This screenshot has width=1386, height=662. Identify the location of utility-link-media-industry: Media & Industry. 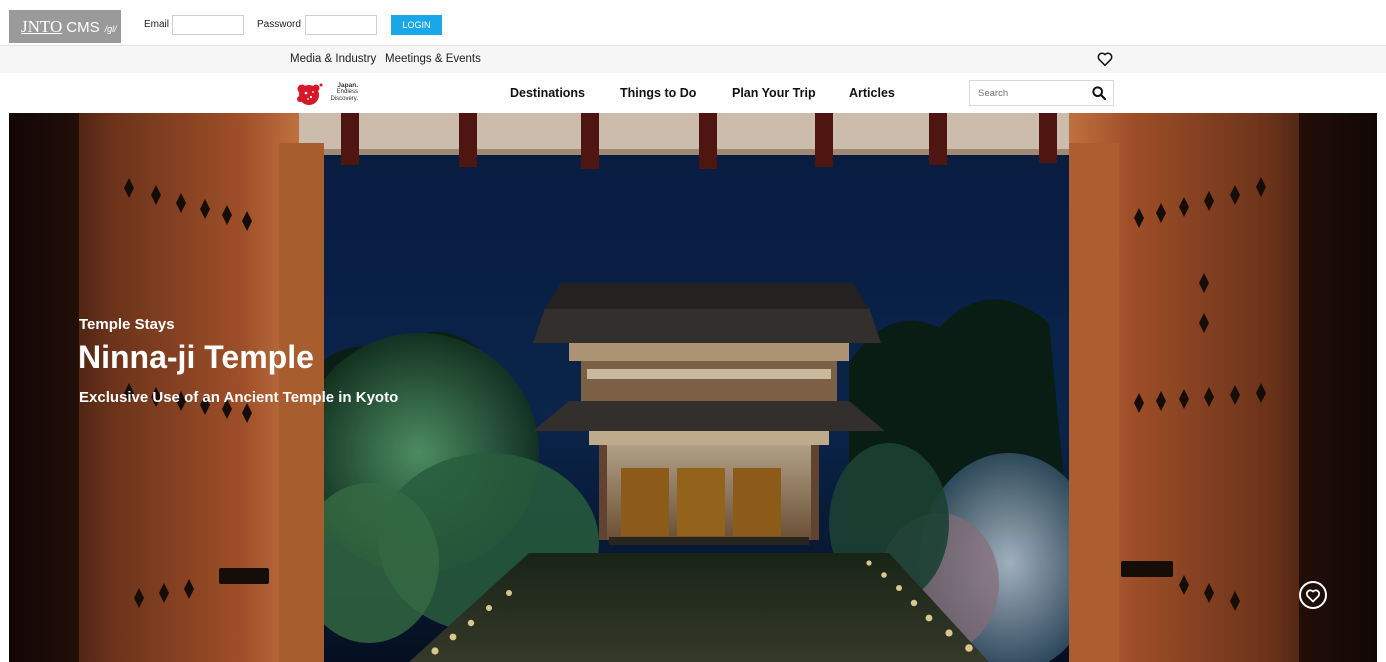
(333, 59).